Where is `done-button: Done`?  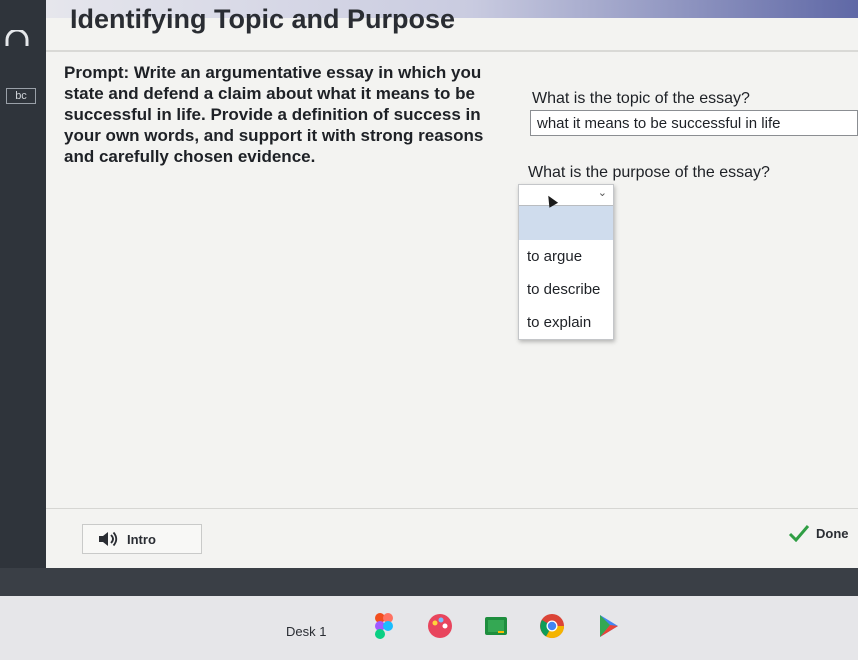 done-button: Done is located at coordinates (823, 536).